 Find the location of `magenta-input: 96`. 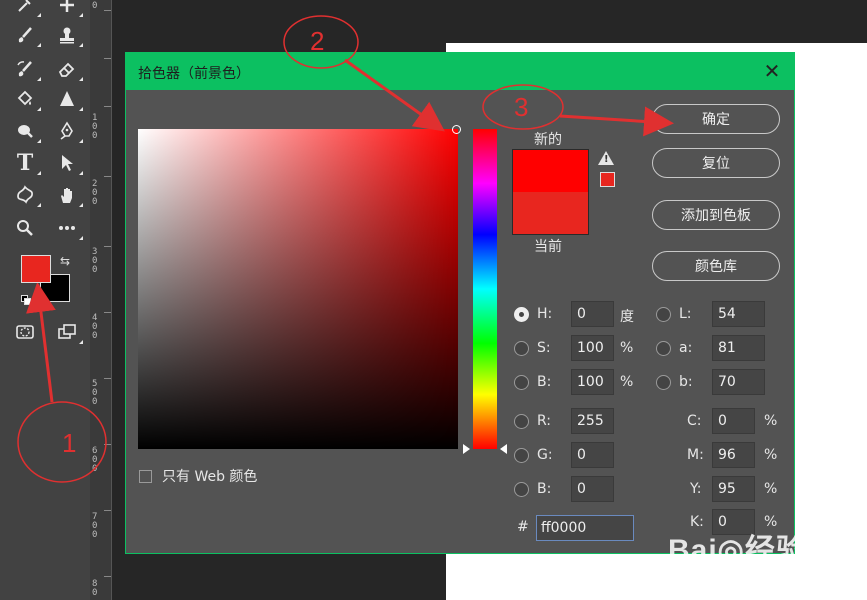

magenta-input: 96 is located at coordinates (733, 455).